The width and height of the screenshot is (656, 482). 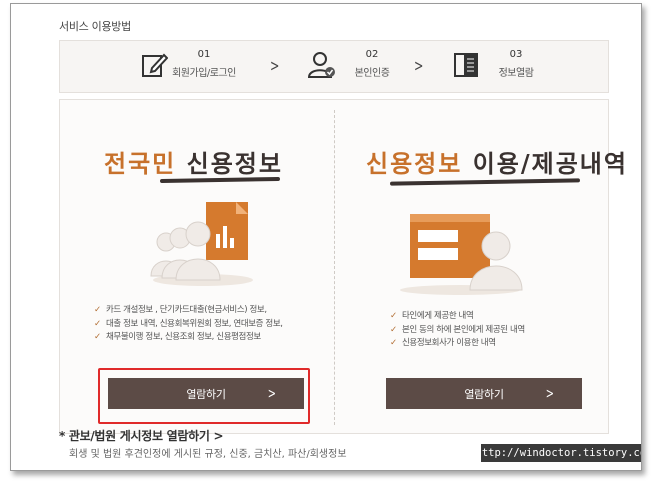 I want to click on people-report-icon, so click(x=203, y=247).